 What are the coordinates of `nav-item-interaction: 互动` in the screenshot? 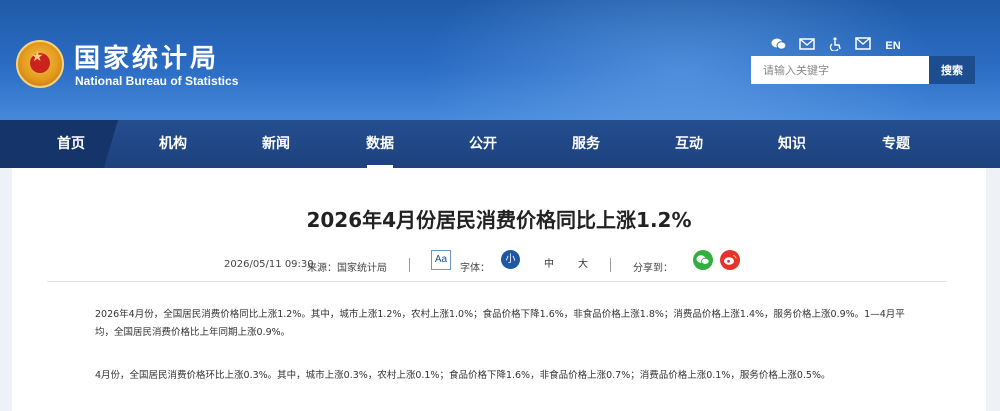 It's located at (689, 144).